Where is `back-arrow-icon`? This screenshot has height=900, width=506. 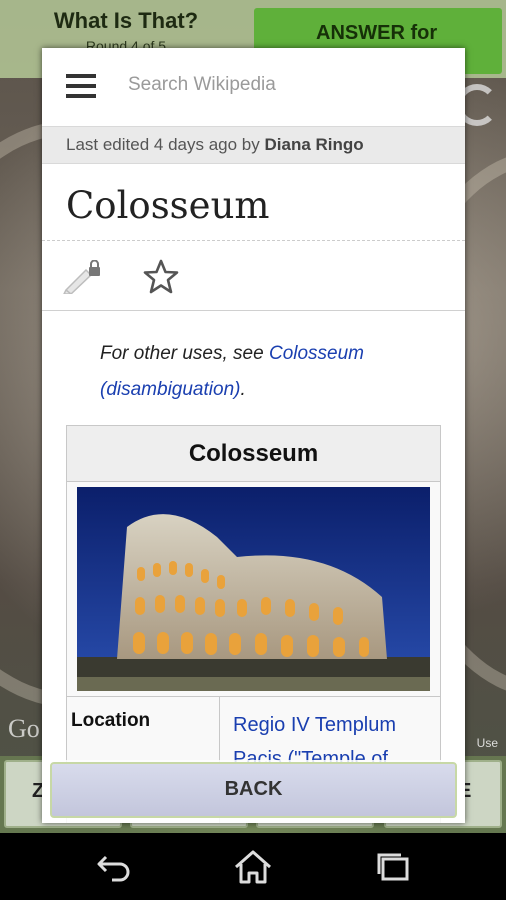 back-arrow-icon is located at coordinates (115, 867).